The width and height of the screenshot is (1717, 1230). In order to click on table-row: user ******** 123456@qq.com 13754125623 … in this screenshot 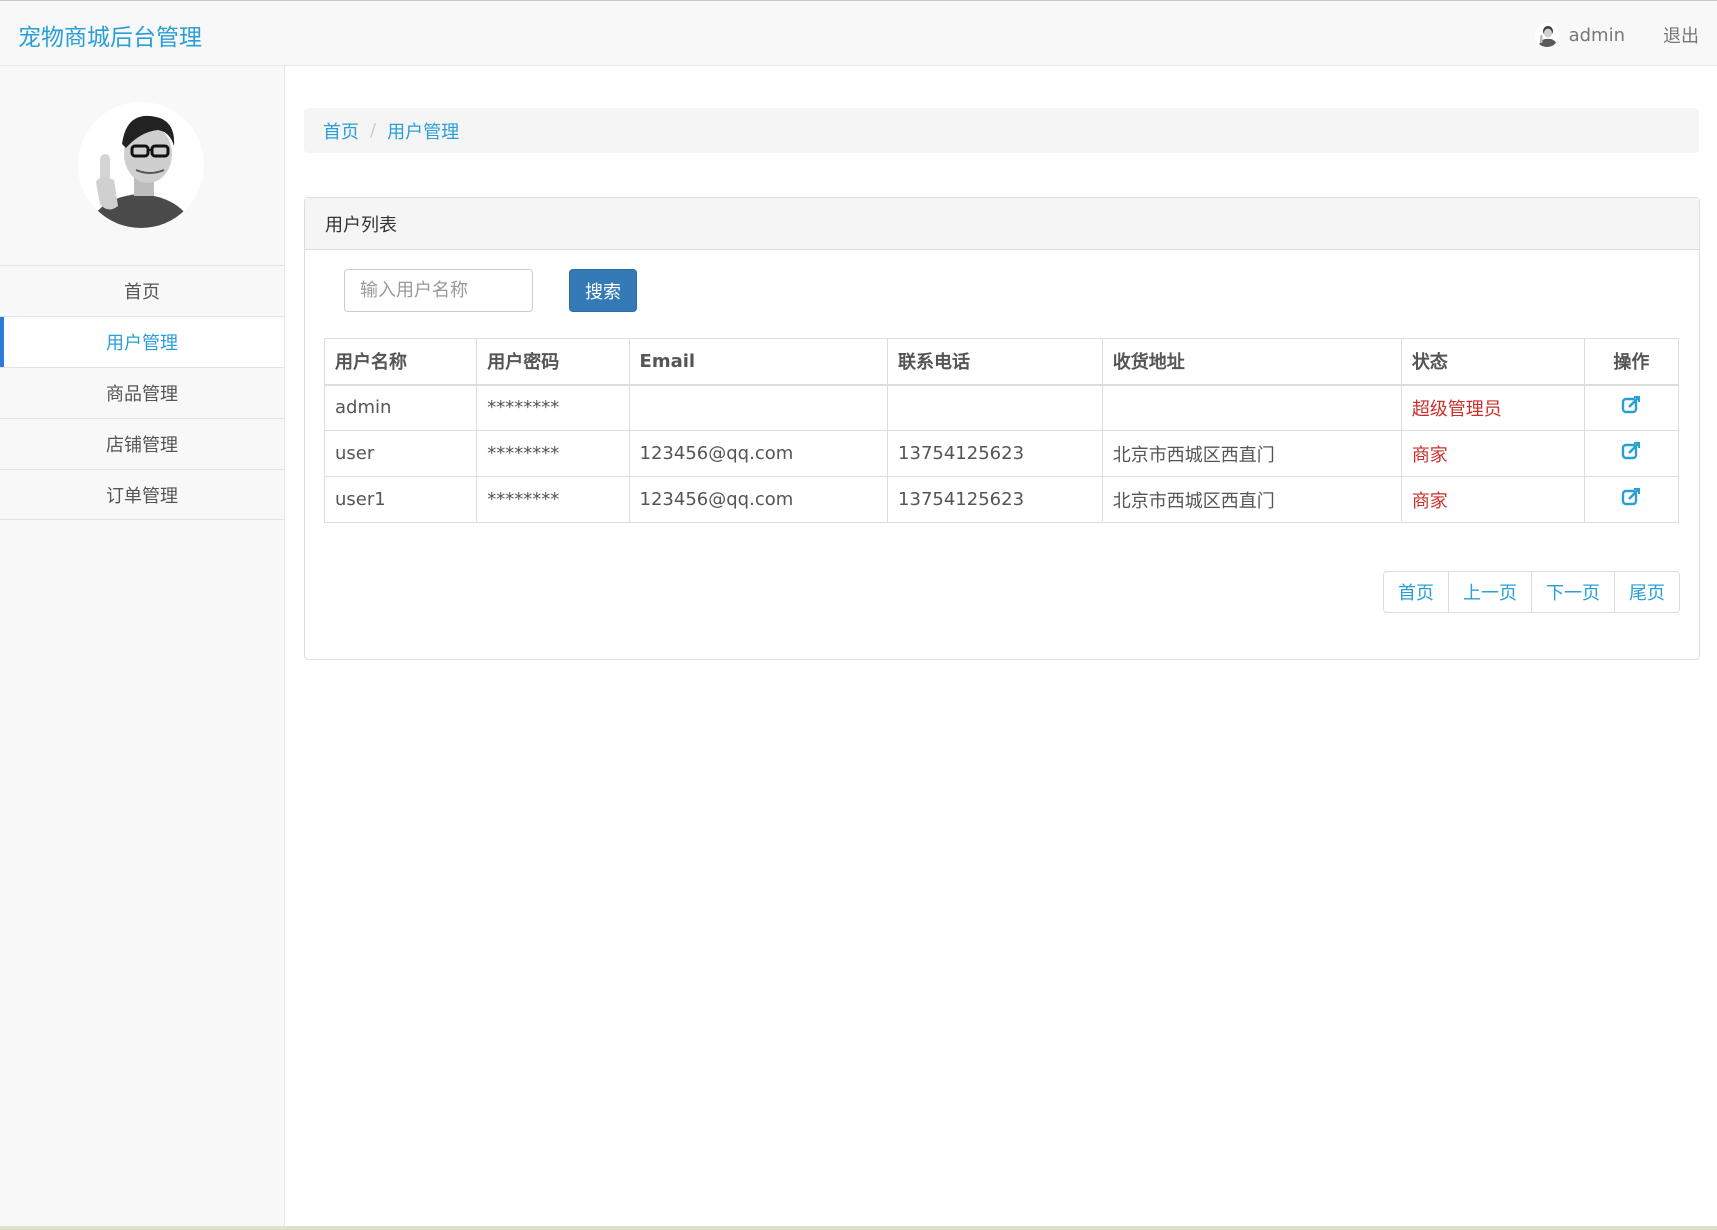, I will do `click(1001, 453)`.